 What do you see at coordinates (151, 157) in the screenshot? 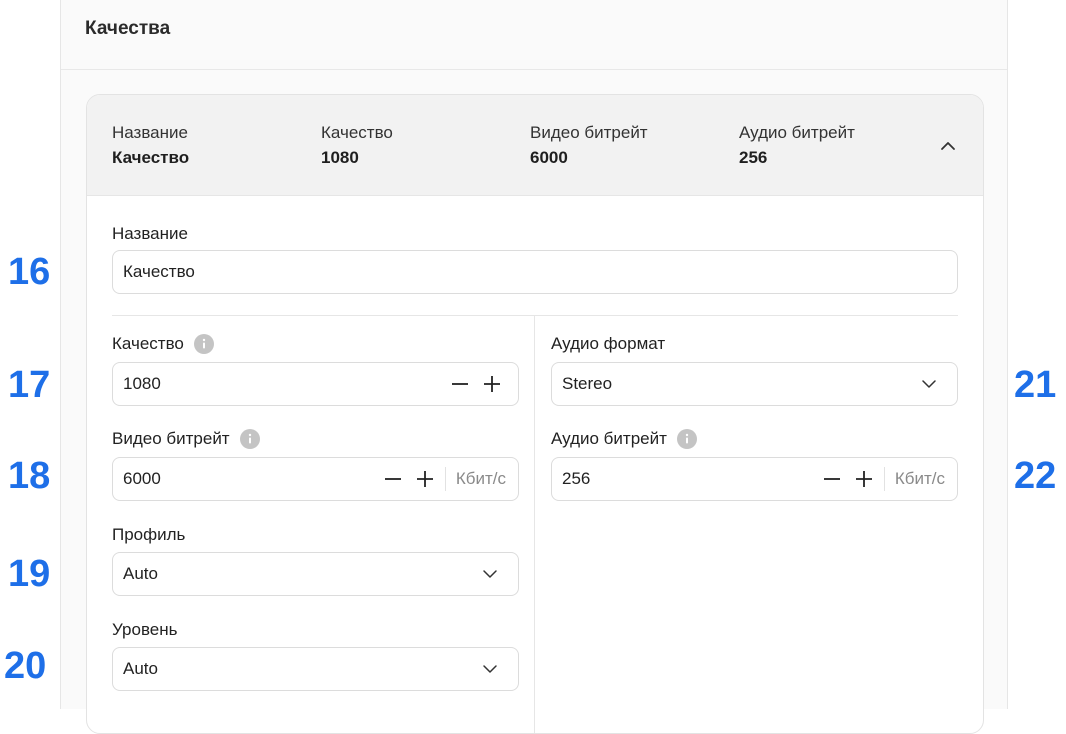
I see `summary-name-value: Качество` at bounding box center [151, 157].